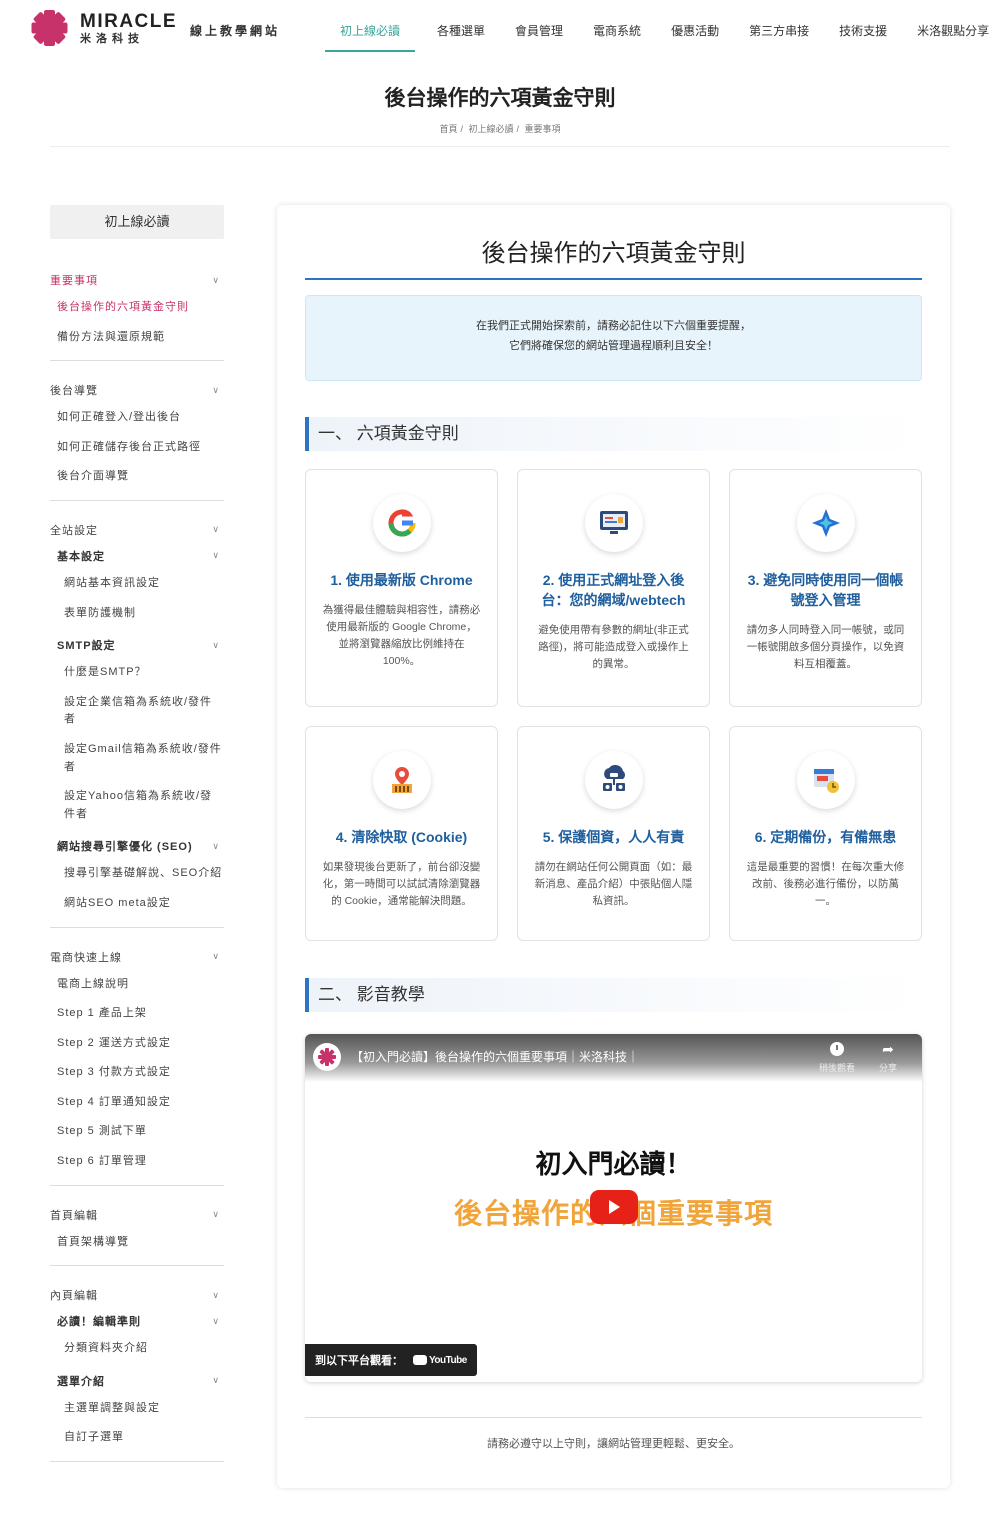 The width and height of the screenshot is (1000, 1534). Describe the element at coordinates (112, 38) in the screenshot. I see `logo-zh-text: 米洛科技` at that location.